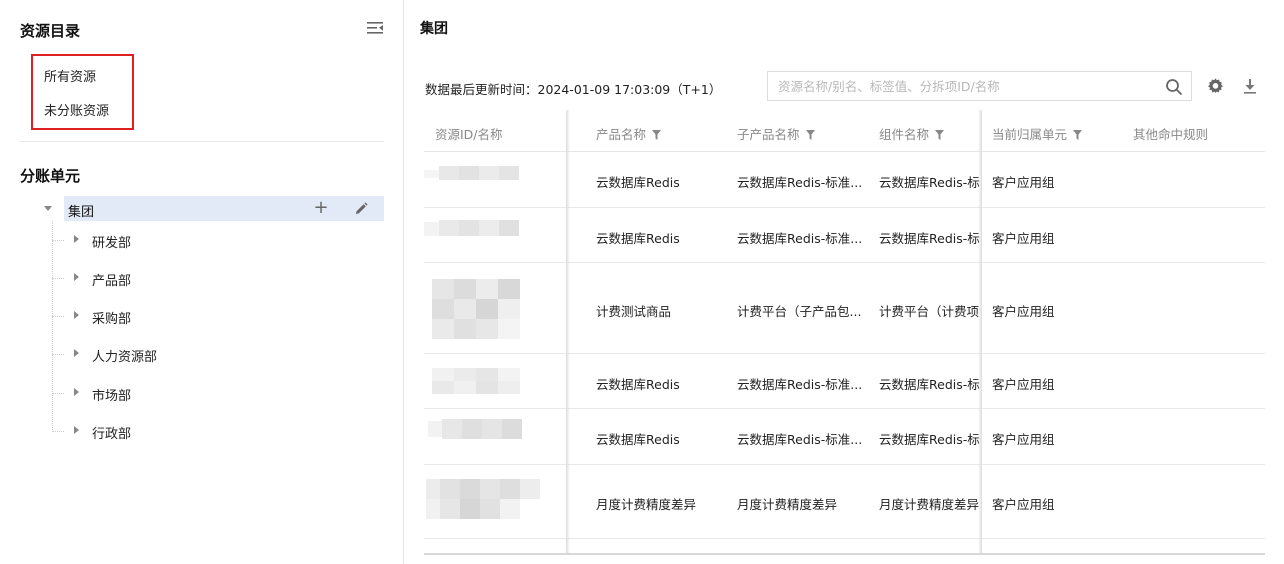 The height and width of the screenshot is (564, 1284). What do you see at coordinates (112, 319) in the screenshot?
I see `tree-node-label: 采购部` at bounding box center [112, 319].